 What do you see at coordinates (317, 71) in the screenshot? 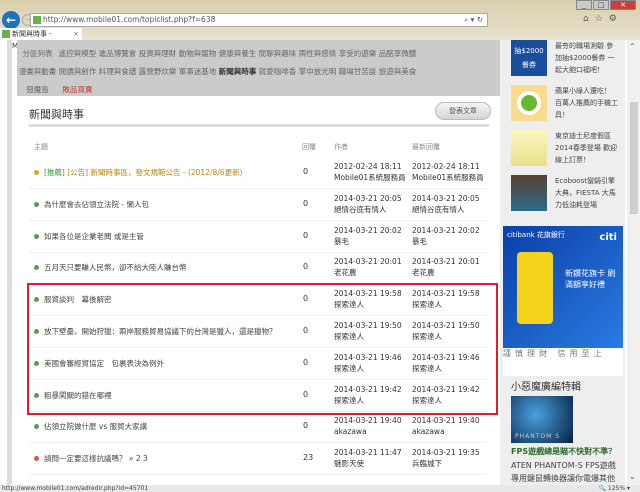
I see `nav-item: 掌中放光明` at bounding box center [317, 71].